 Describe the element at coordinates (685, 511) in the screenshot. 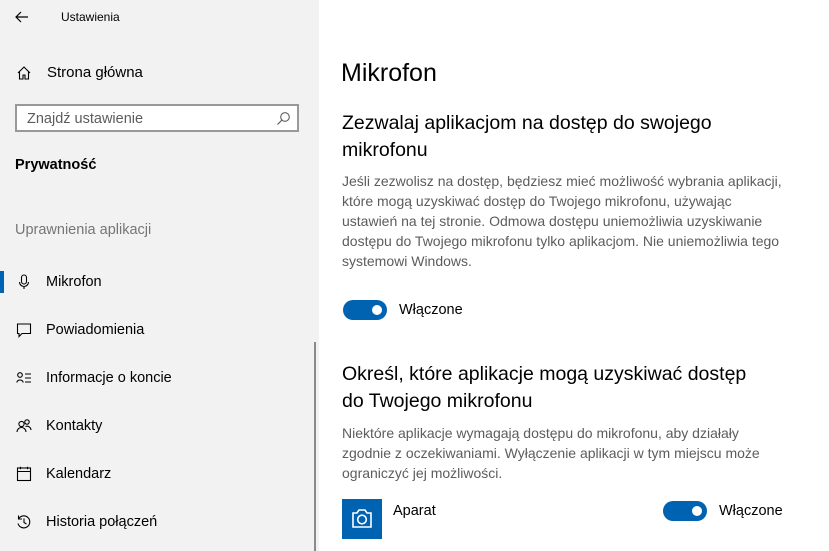

I see `camera-app-toggle` at that location.